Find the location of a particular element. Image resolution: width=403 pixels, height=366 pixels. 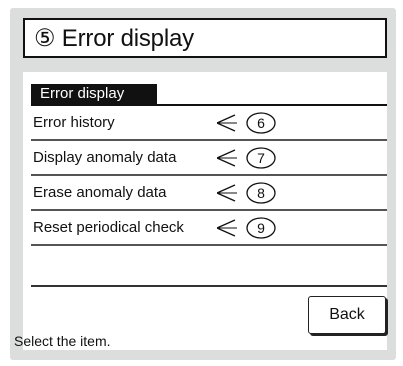

menu-item-empty is located at coordinates (209, 266).